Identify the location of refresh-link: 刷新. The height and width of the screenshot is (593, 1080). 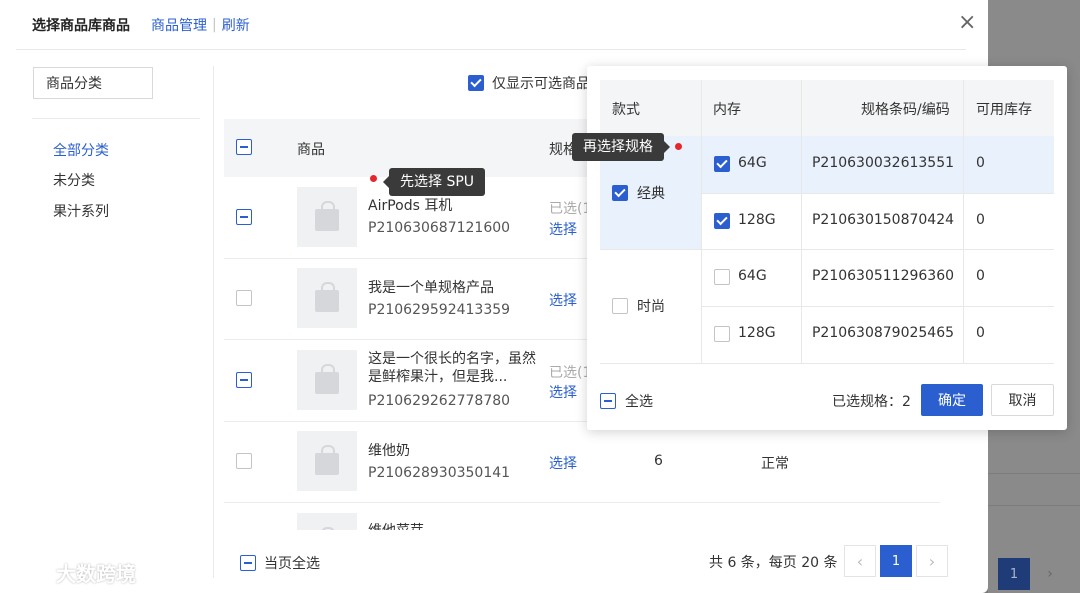
(236, 25).